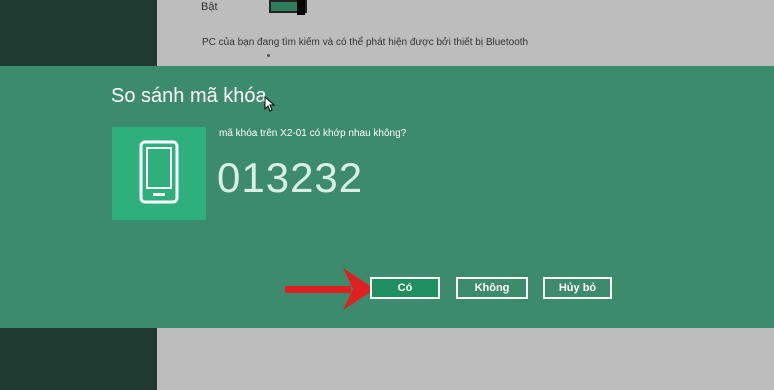 Image resolution: width=774 pixels, height=390 pixels. What do you see at coordinates (330, 289) in the screenshot?
I see `red-arrow-annotation` at bounding box center [330, 289].